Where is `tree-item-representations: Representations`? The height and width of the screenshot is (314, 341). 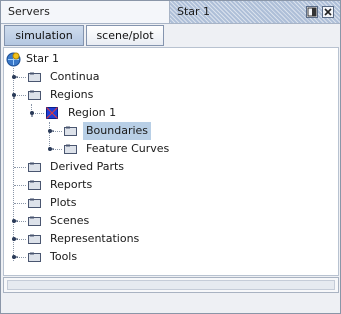
tree-item-representations: Representations is located at coordinates (169, 239).